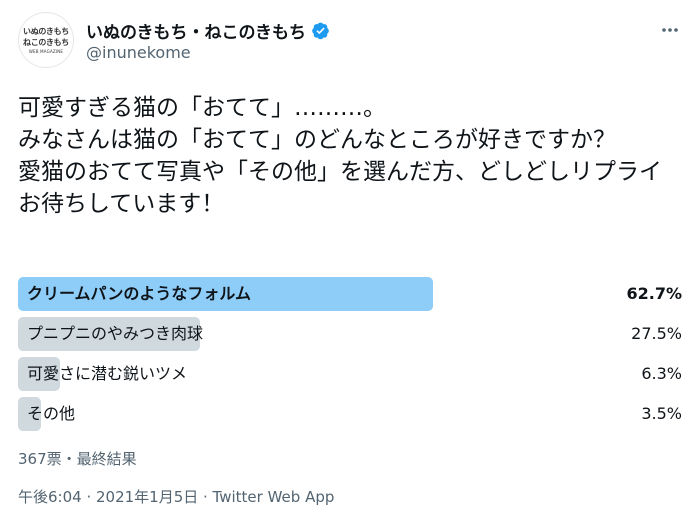 The width and height of the screenshot is (700, 519). What do you see at coordinates (661, 413) in the screenshot?
I see `poll-option-percent: 3.5%` at bounding box center [661, 413].